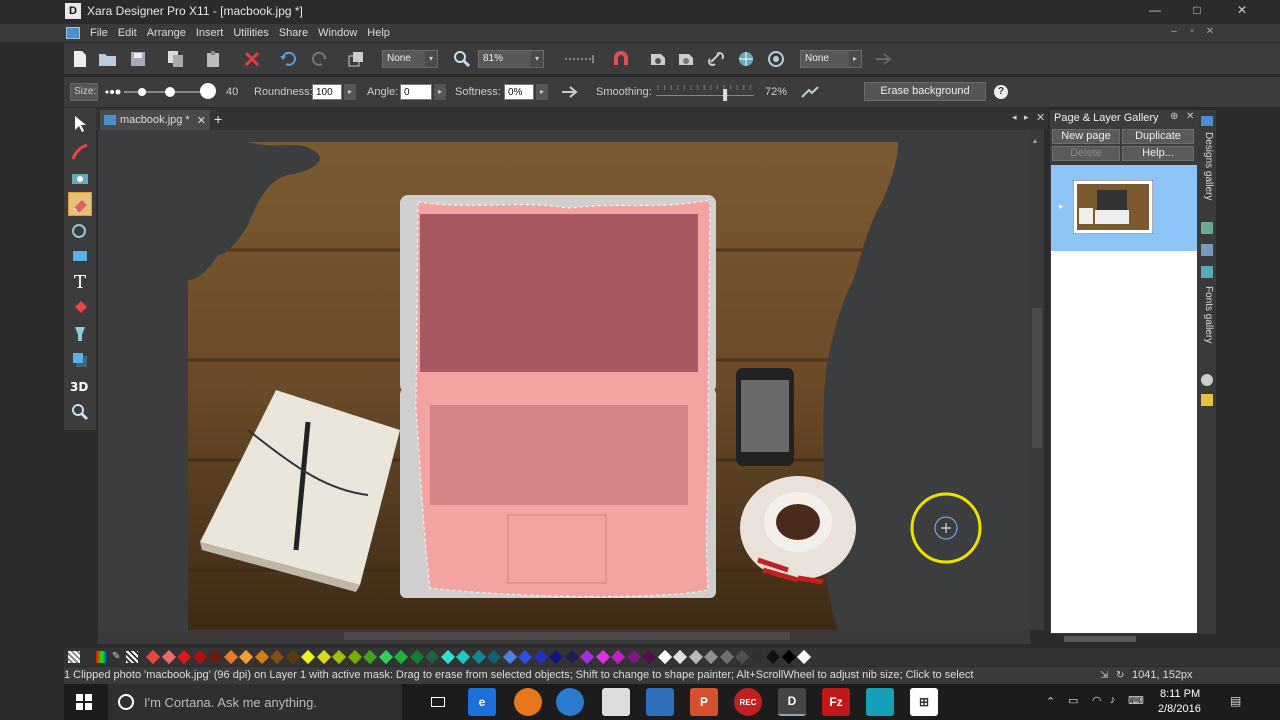 Image resolution: width=1280 pixels, height=720 pixels. I want to click on expand-page-icon: ▸, so click(1061, 206).